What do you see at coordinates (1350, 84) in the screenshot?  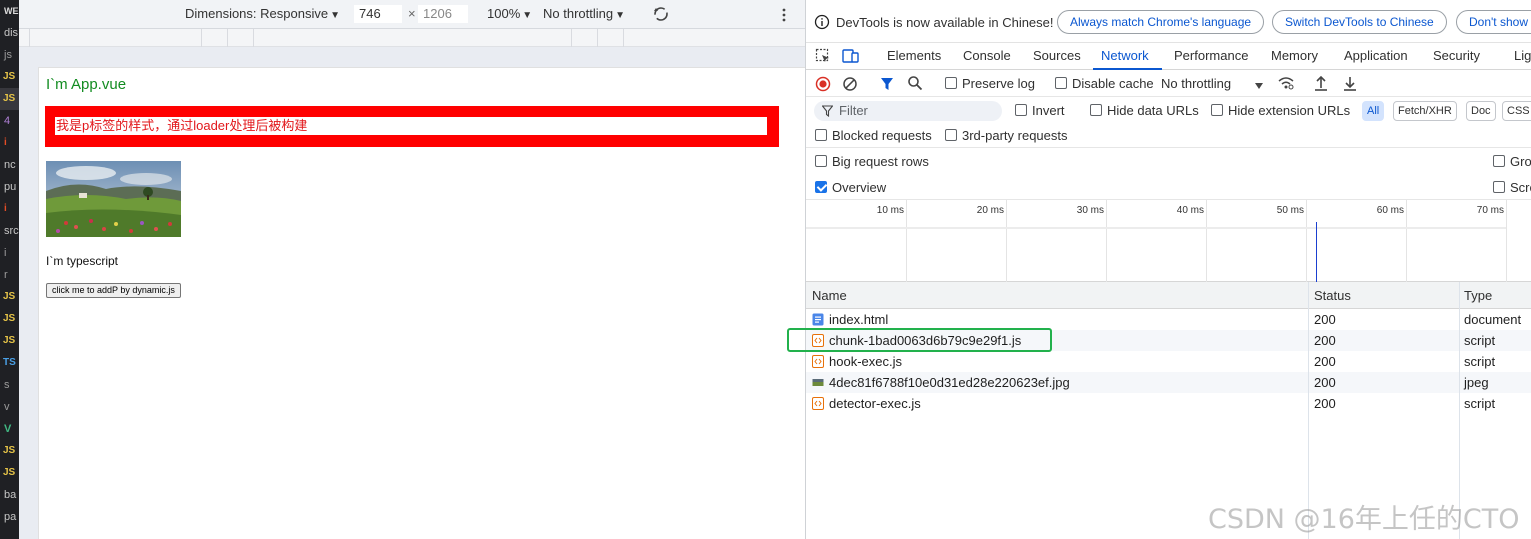 I see `export-har-icon` at bounding box center [1350, 84].